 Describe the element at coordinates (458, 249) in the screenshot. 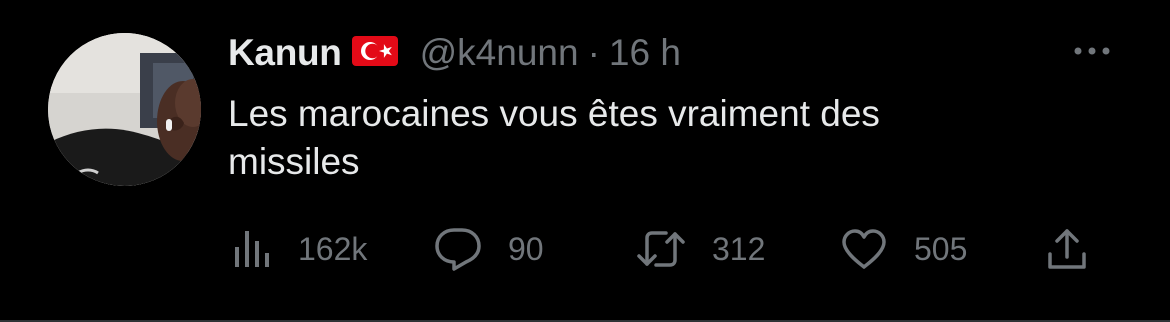

I see `speech-bubble-icon` at that location.